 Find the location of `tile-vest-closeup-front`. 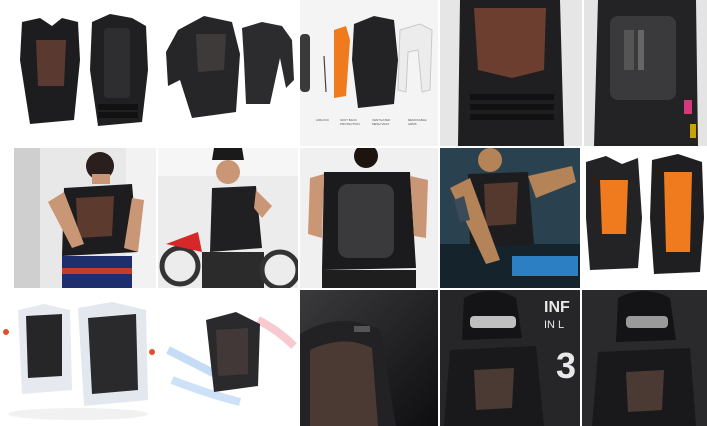

tile-vest-closeup-front is located at coordinates (511, 73).